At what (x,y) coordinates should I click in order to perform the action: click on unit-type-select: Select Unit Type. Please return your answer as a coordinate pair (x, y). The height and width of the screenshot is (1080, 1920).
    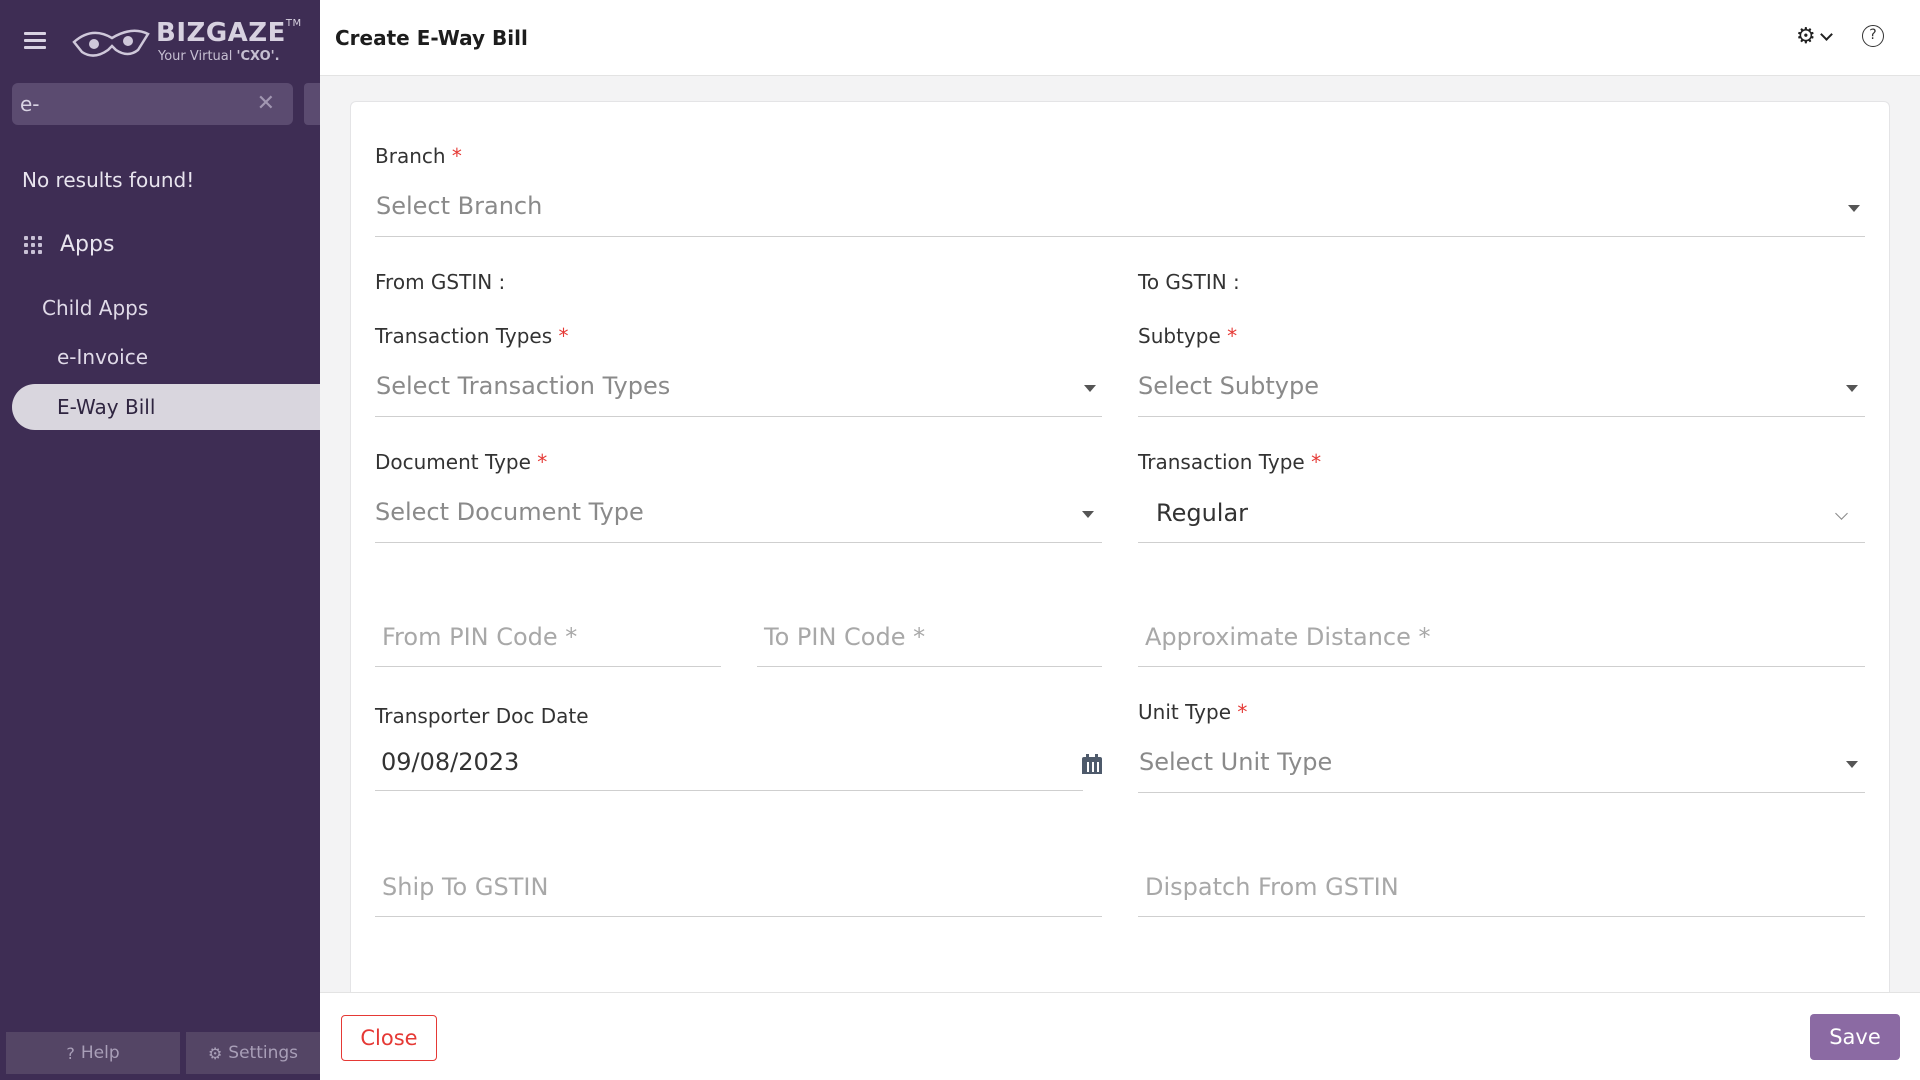
    Looking at the image, I should click on (1235, 762).